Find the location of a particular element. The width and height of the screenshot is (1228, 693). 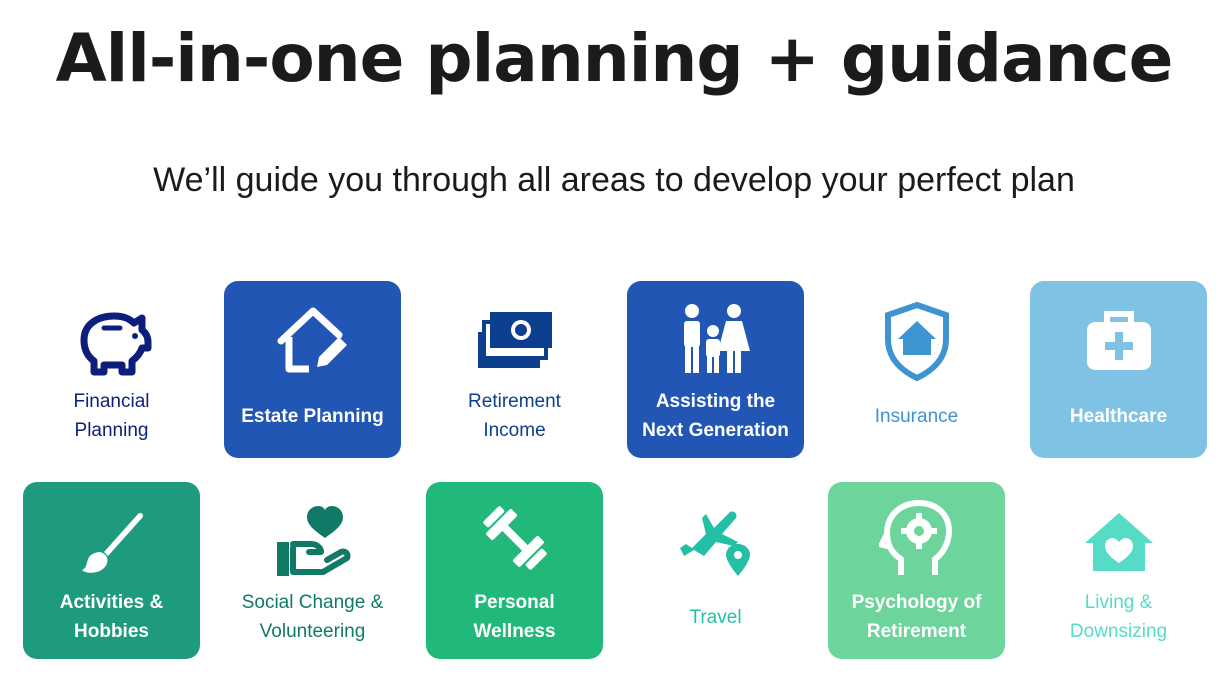

tile-label: Healthcare is located at coordinates (1118, 416).